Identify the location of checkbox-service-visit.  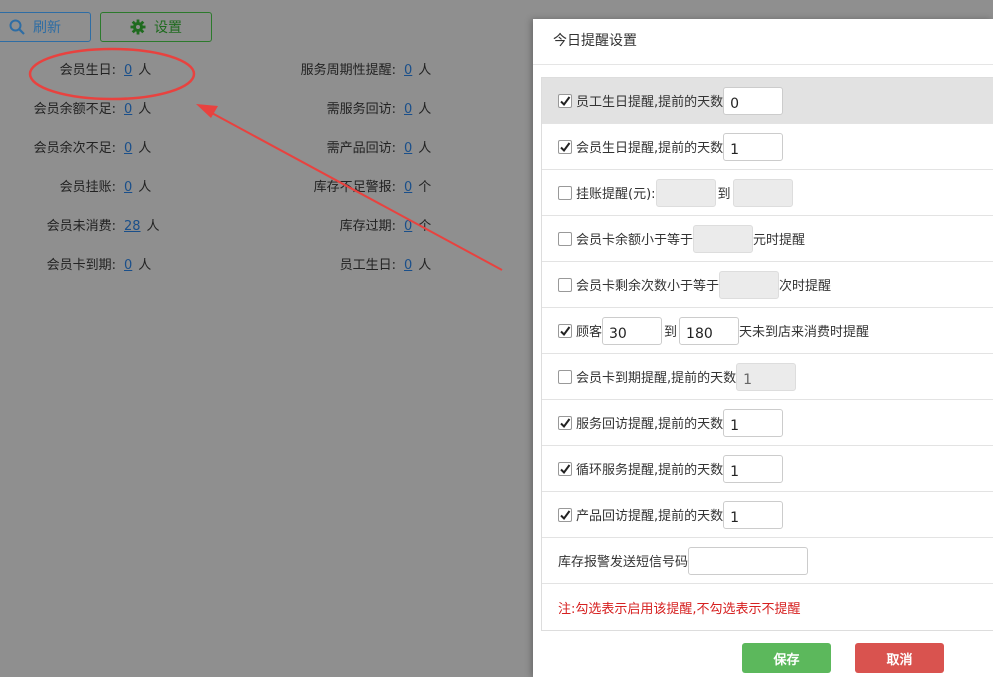
(565, 422).